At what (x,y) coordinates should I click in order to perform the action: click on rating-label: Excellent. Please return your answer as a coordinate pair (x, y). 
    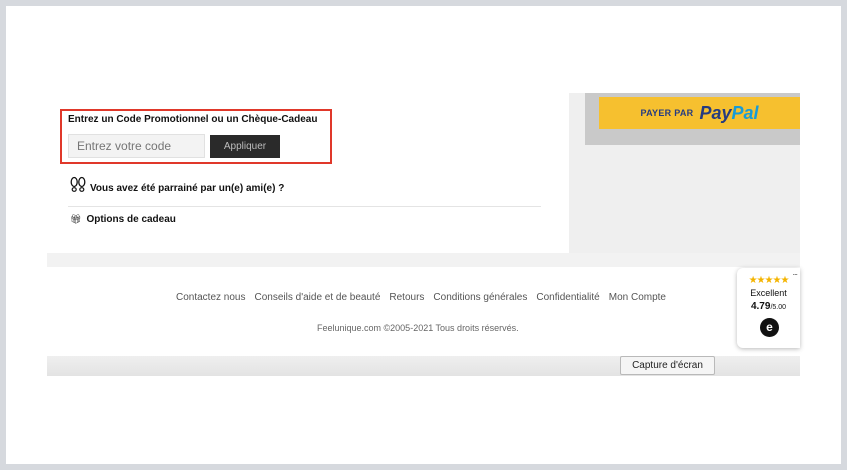
    Looking at the image, I should click on (768, 293).